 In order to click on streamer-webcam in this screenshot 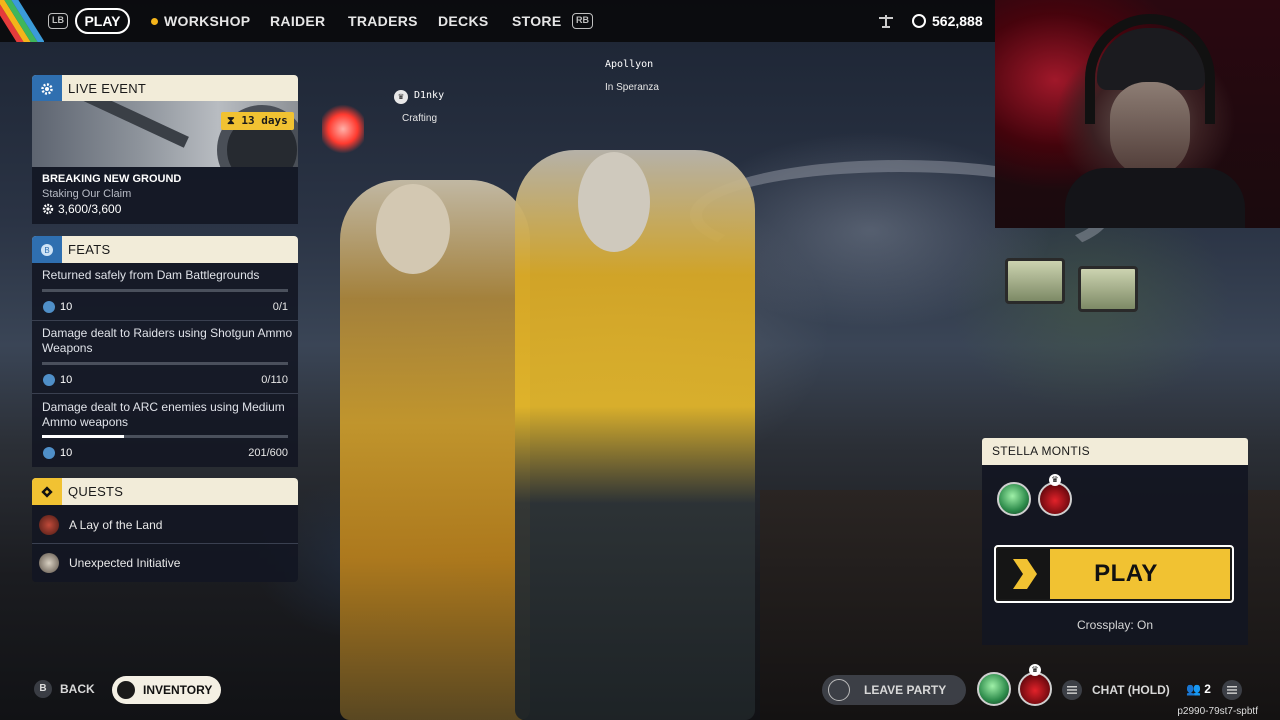, I will do `click(1137, 114)`.